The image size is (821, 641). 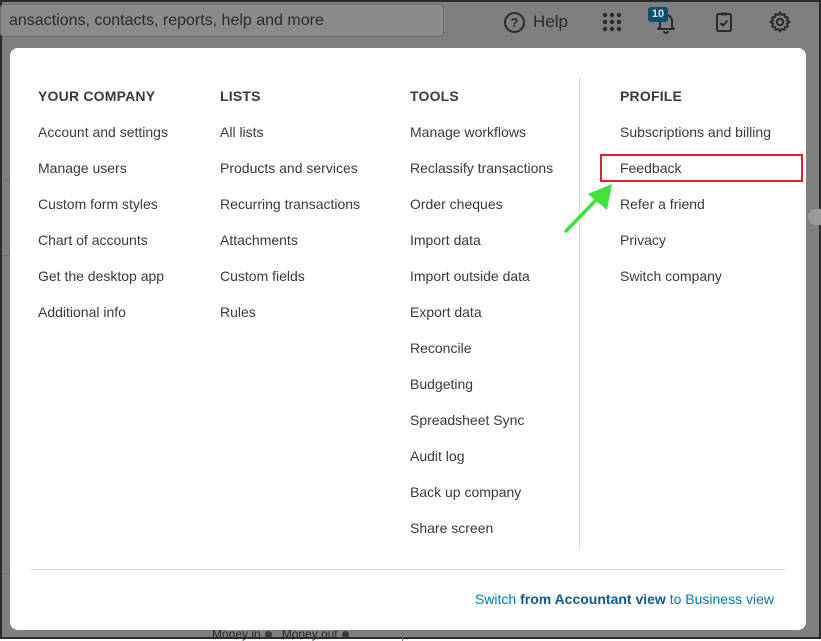 What do you see at coordinates (103, 240) in the screenshot?
I see `menu-item-chart-of-accounts: Chart of accounts` at bounding box center [103, 240].